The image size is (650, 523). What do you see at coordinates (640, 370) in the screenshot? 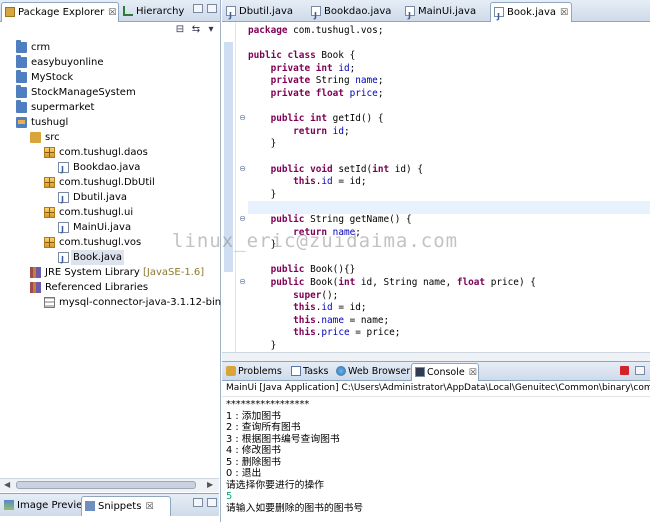
I see `remove-launch-icon` at bounding box center [640, 370].